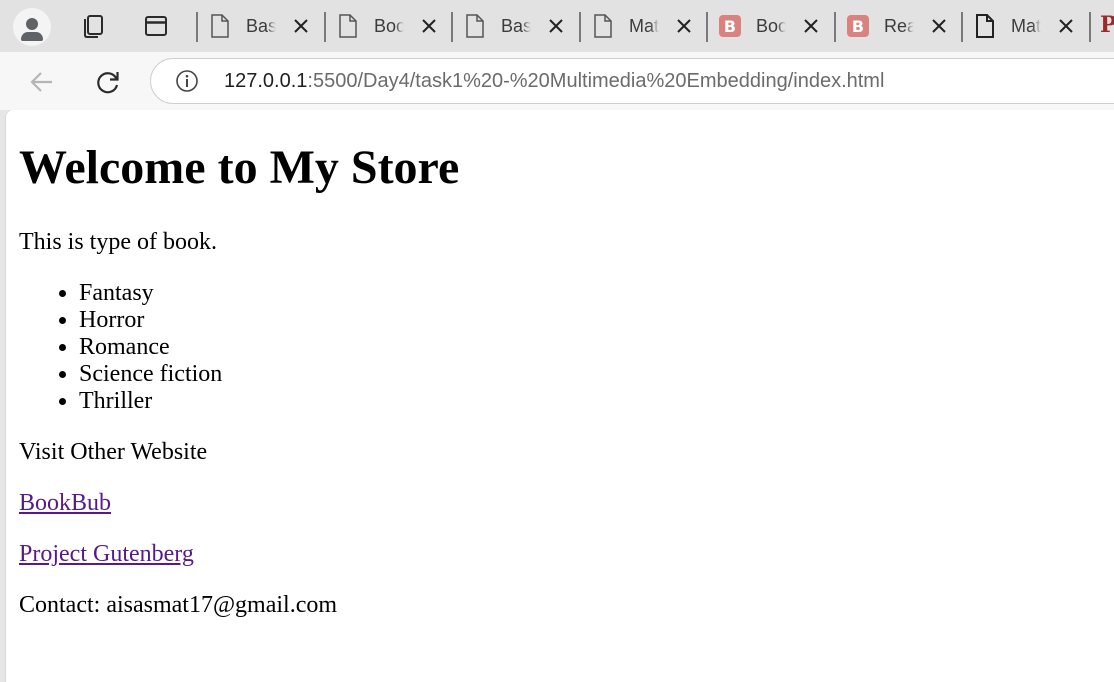  What do you see at coordinates (150, 320) in the screenshot?
I see `list-item: Horror` at bounding box center [150, 320].